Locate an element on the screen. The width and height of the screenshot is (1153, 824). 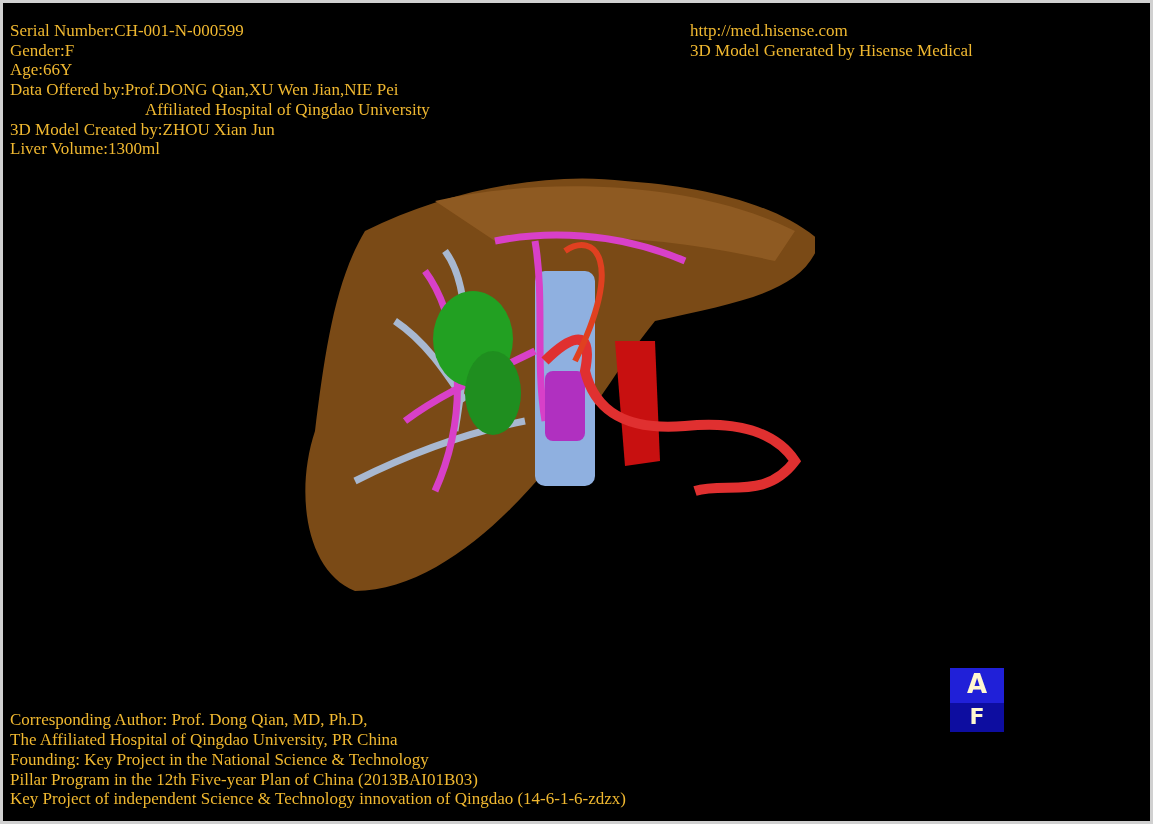
credit-text: Key Project of independent Science & Technology innovation of Qingdao (14-6-1-6-zdzx) is located at coordinates (318, 799).